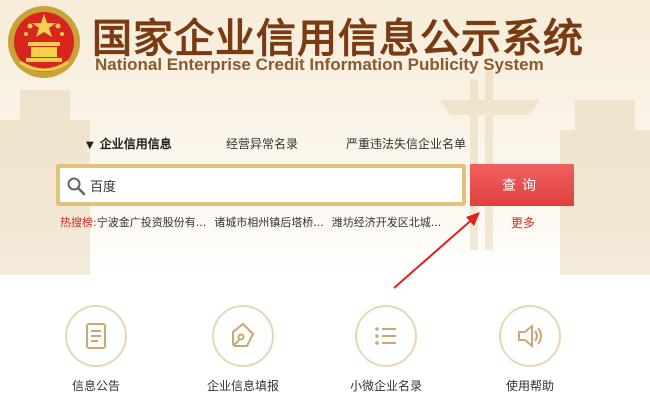  I want to click on function-micro-enterprise-directory: 小微企业名录, so click(386, 349).